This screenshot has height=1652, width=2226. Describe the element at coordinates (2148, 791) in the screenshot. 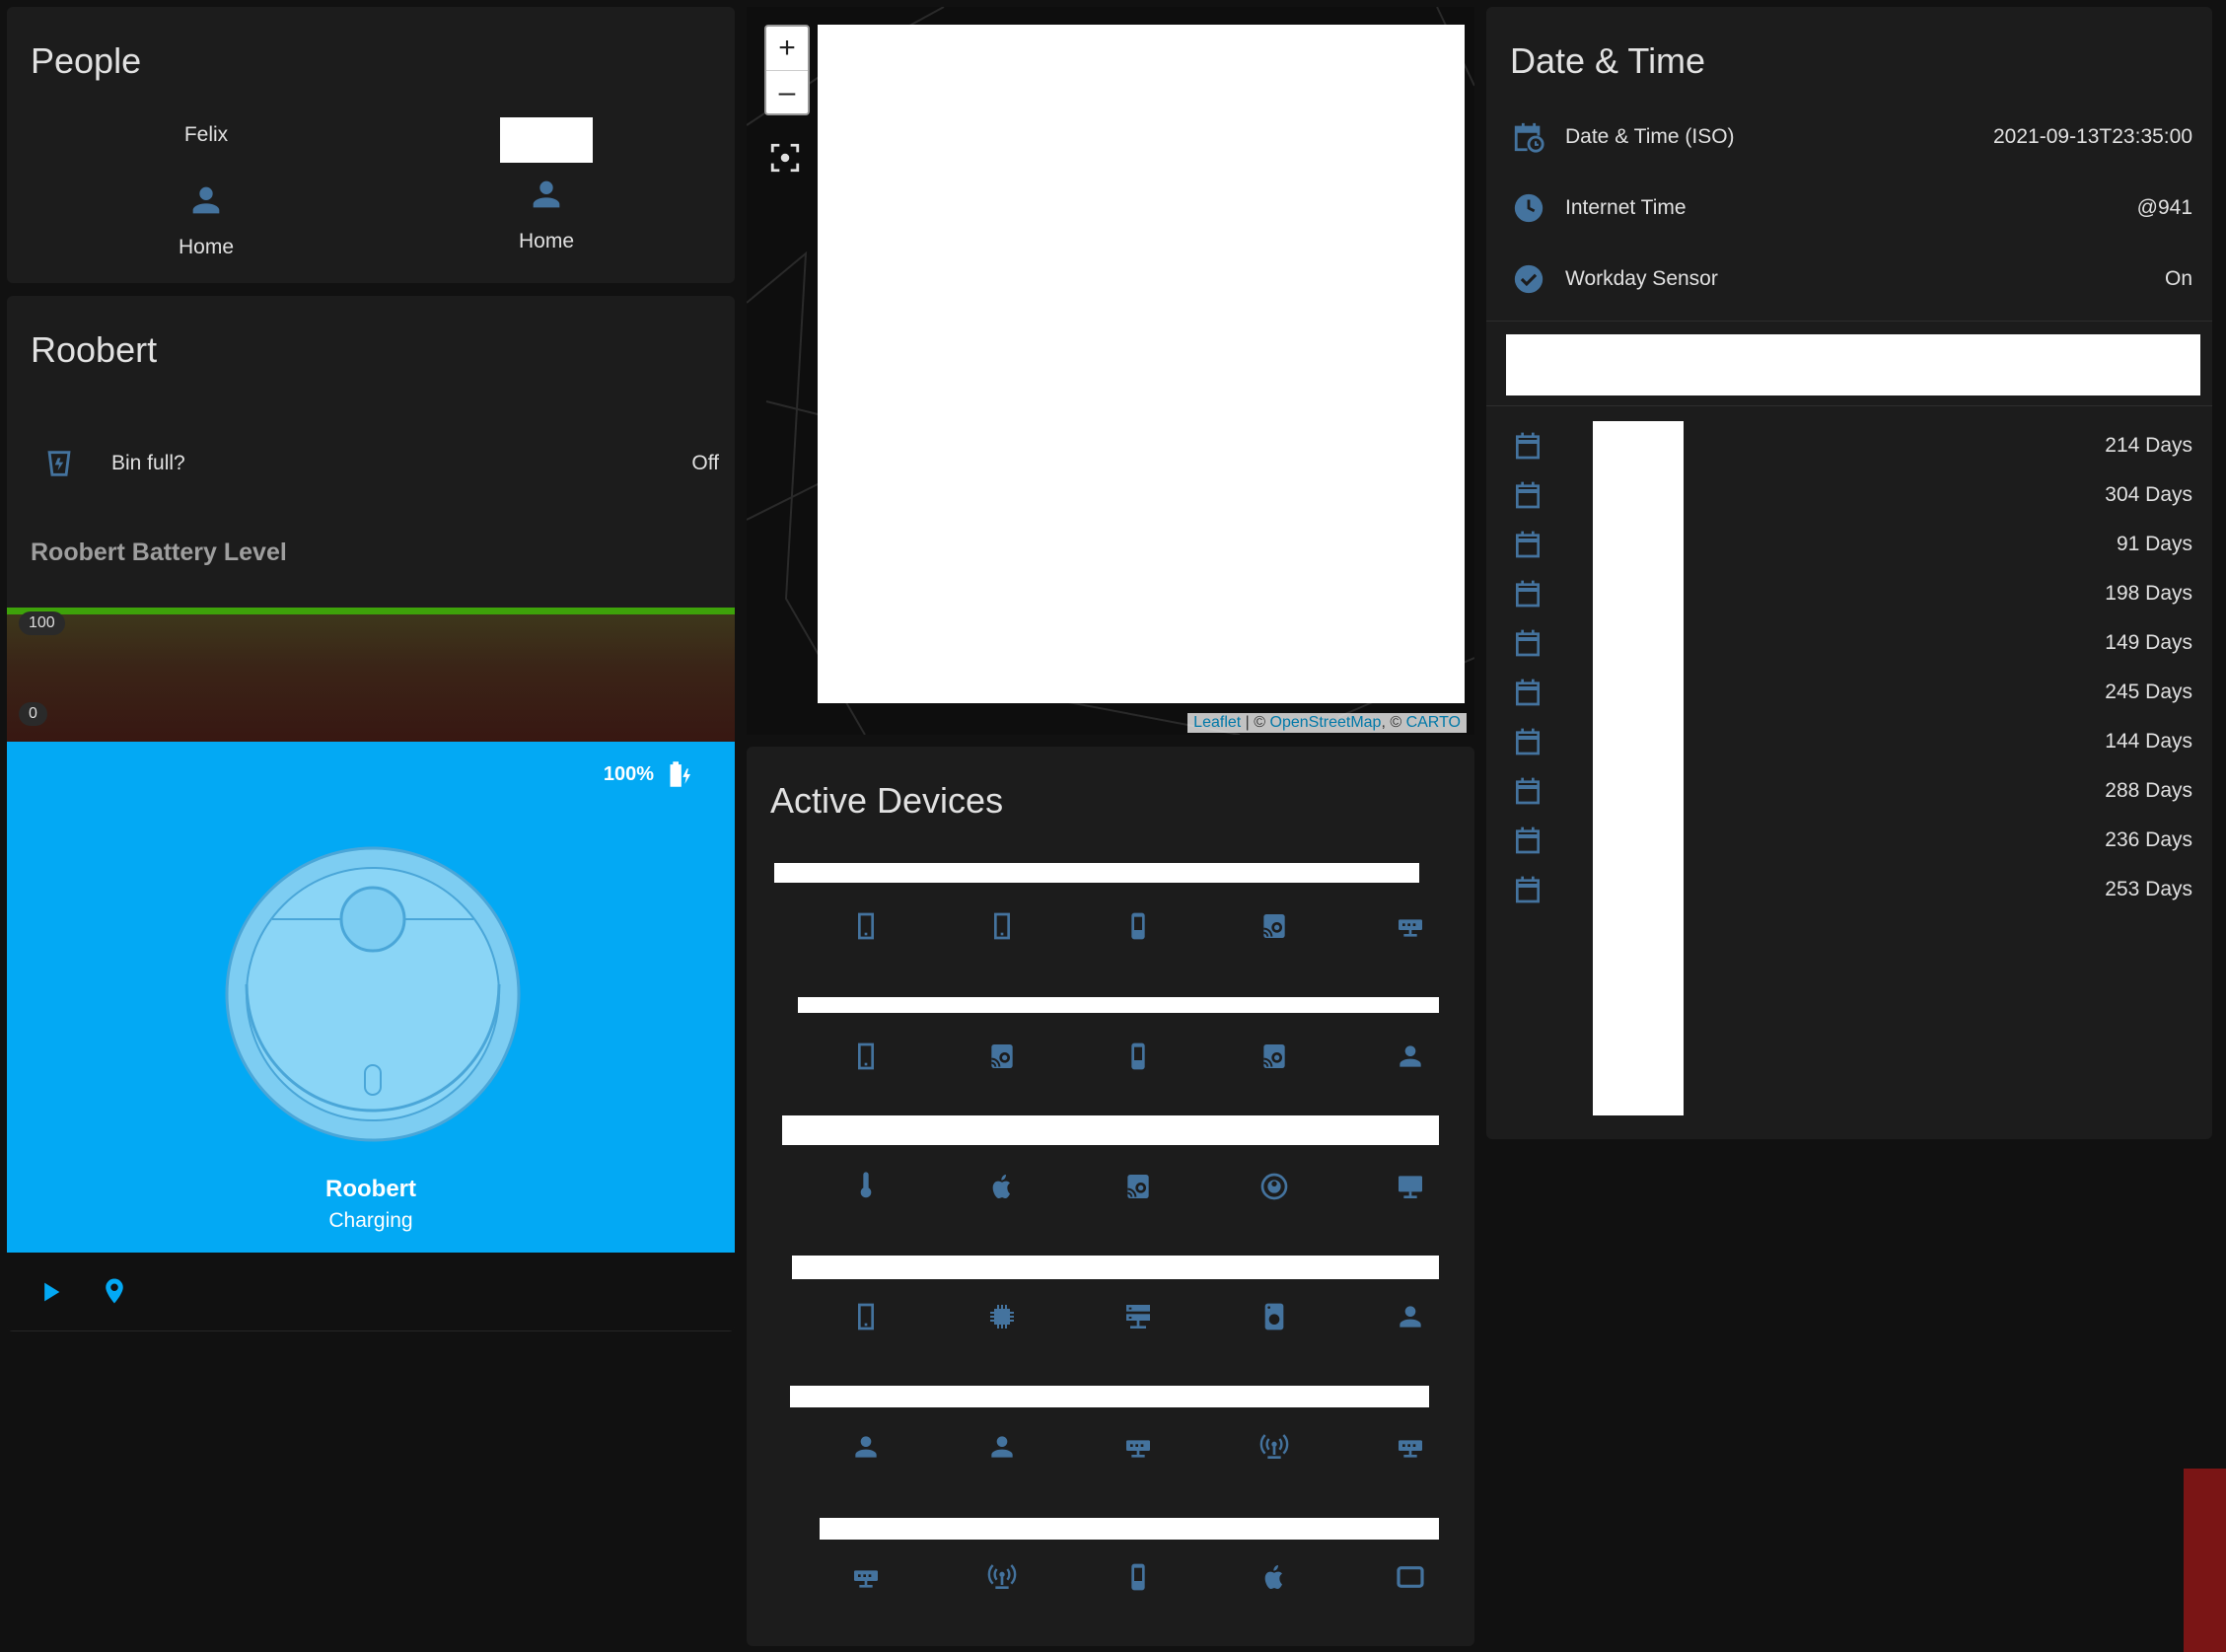

I see `countdown-value: 288 Days` at that location.